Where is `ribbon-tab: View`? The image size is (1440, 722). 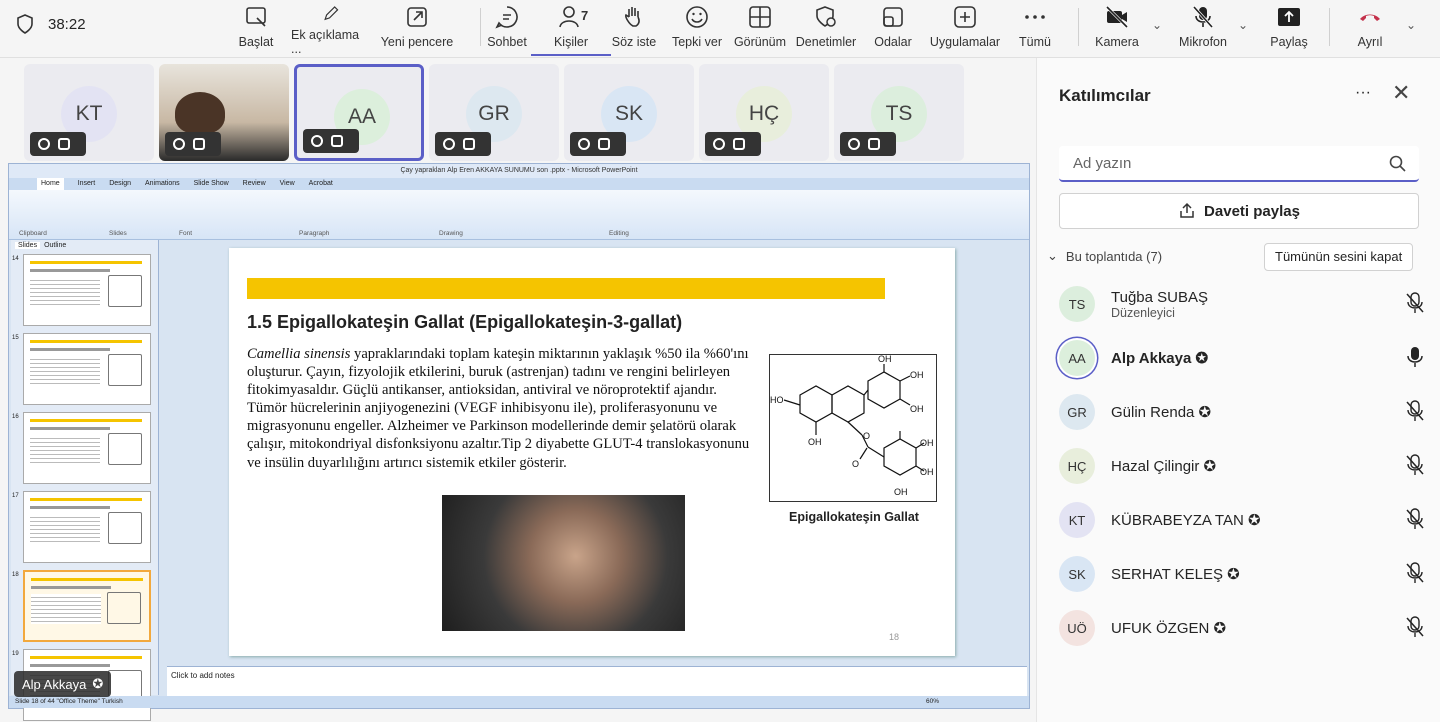
ribbon-tab: View is located at coordinates (287, 184).